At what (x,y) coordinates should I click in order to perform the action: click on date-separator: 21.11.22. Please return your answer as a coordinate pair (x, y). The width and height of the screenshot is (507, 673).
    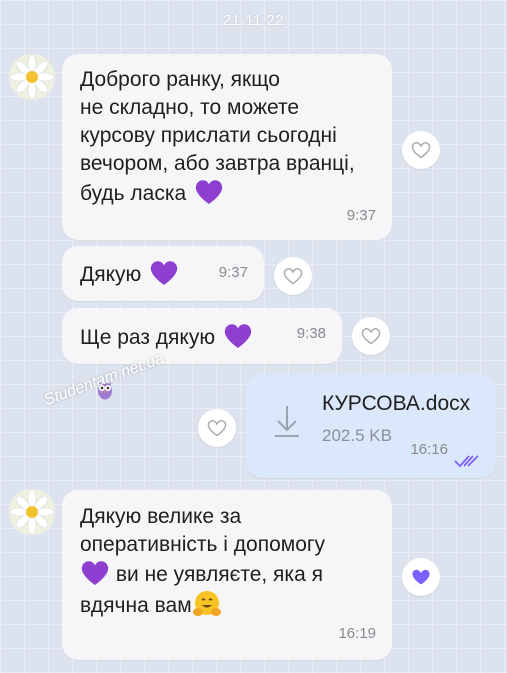
    Looking at the image, I should click on (253, 20).